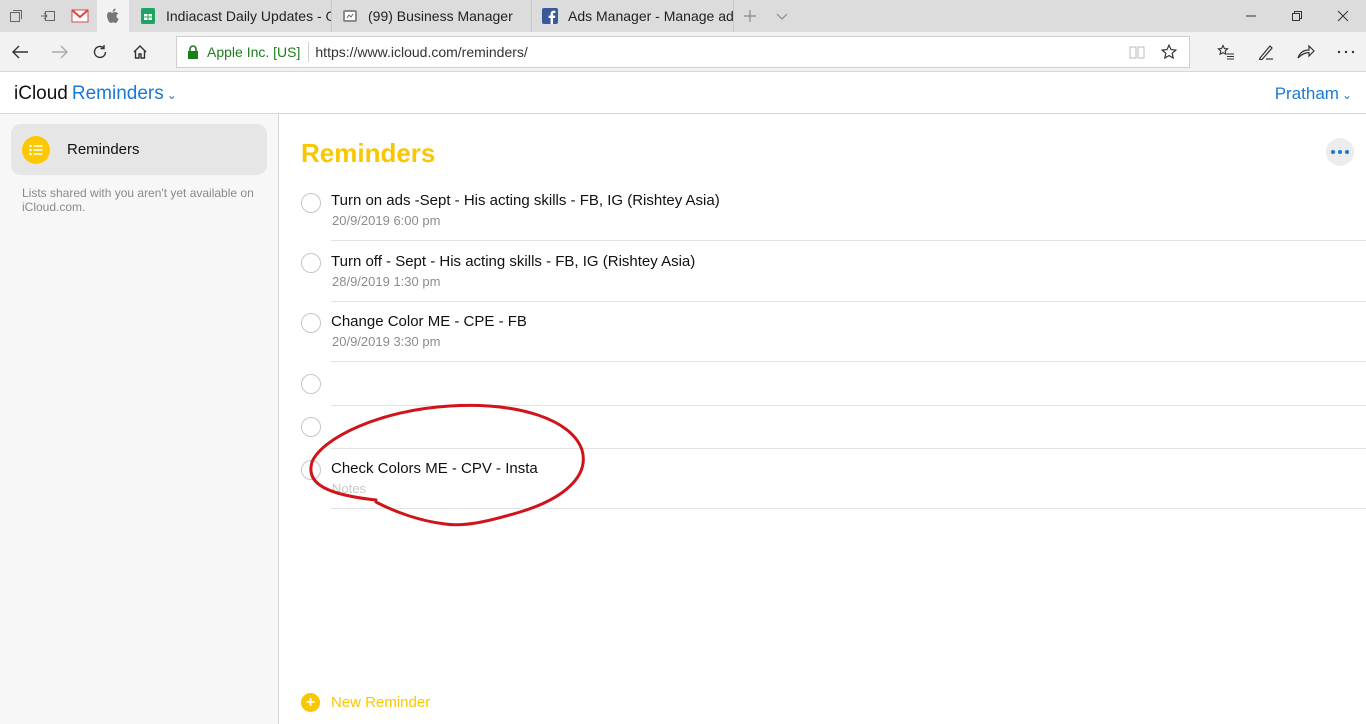 Image resolution: width=1366 pixels, height=724 pixels. What do you see at coordinates (429, 321) in the screenshot?
I see `reminder-title: Change Color ME - CPE - FB` at bounding box center [429, 321].